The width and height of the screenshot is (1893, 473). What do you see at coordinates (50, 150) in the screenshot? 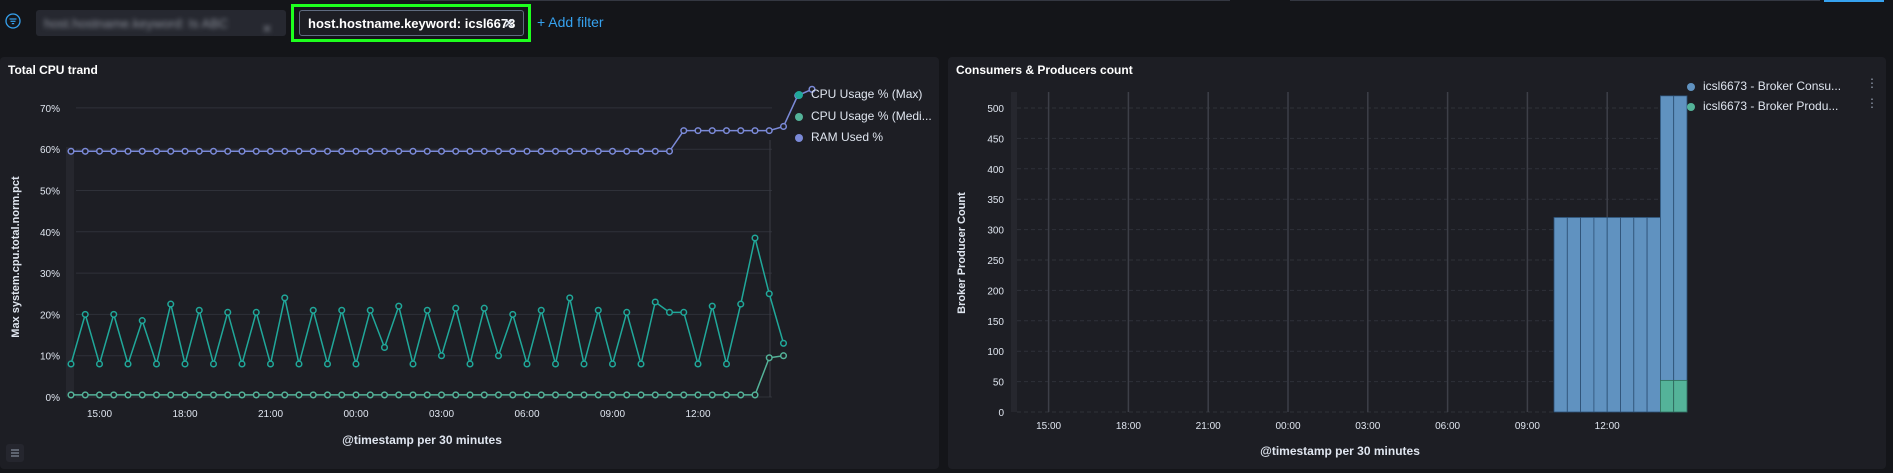
I see `y-tick-label: 60%` at bounding box center [50, 150].